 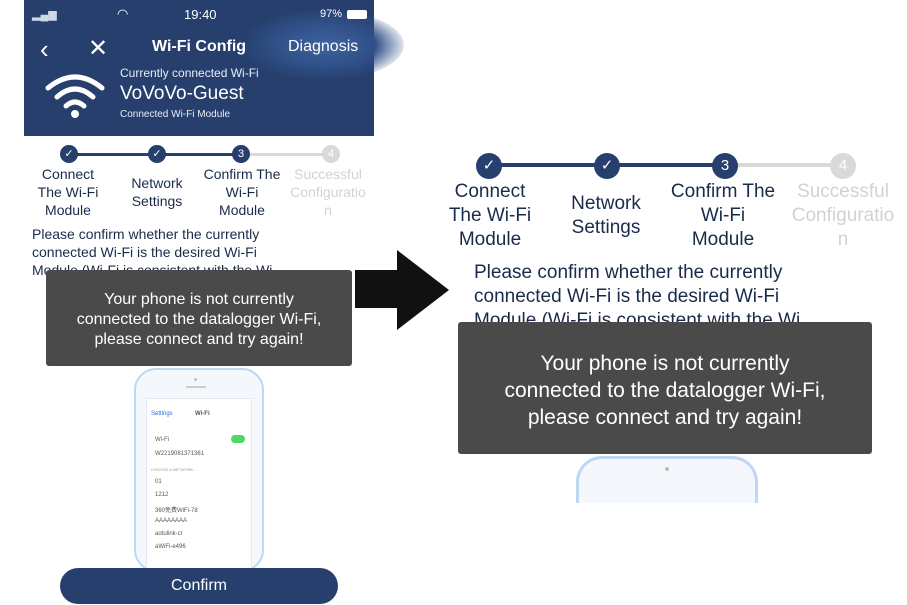 What do you see at coordinates (157, 154) in the screenshot?
I see `step-2-check-icon: ✓` at bounding box center [157, 154].